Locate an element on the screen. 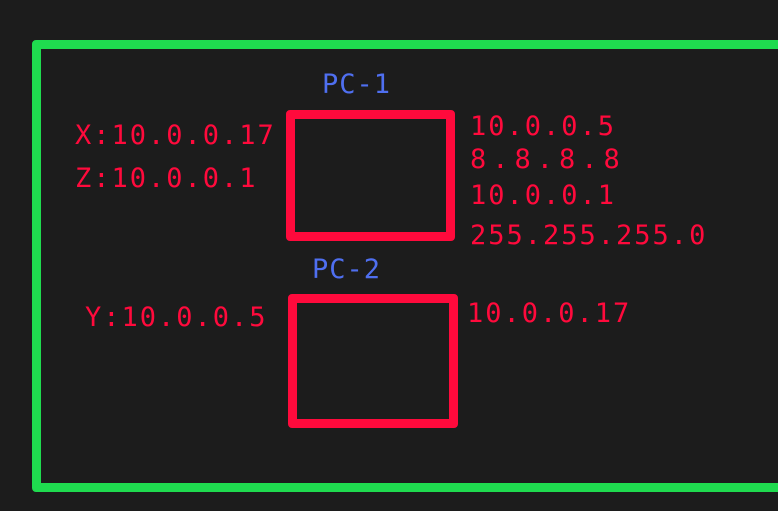  pc1-right-label-2: 8.8.8.8 is located at coordinates (548, 159).